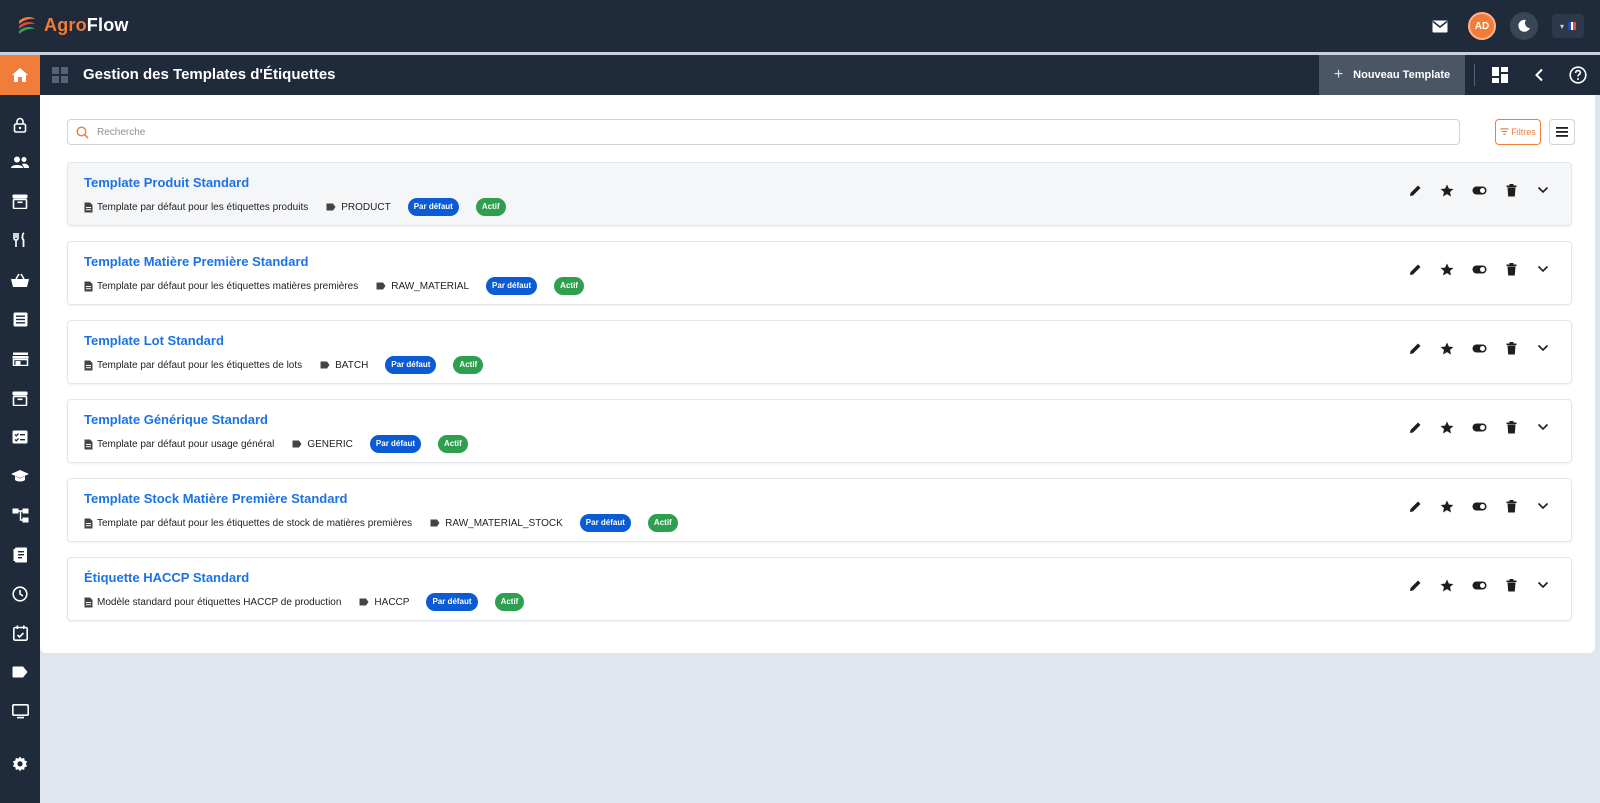 The image size is (1600, 803). Describe the element at coordinates (1440, 26) in the screenshot. I see `mail-icon` at that location.